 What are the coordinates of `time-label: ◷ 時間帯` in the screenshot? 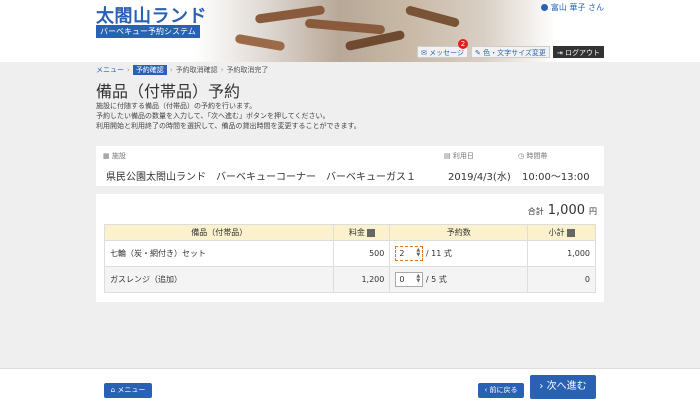 It's located at (533, 156).